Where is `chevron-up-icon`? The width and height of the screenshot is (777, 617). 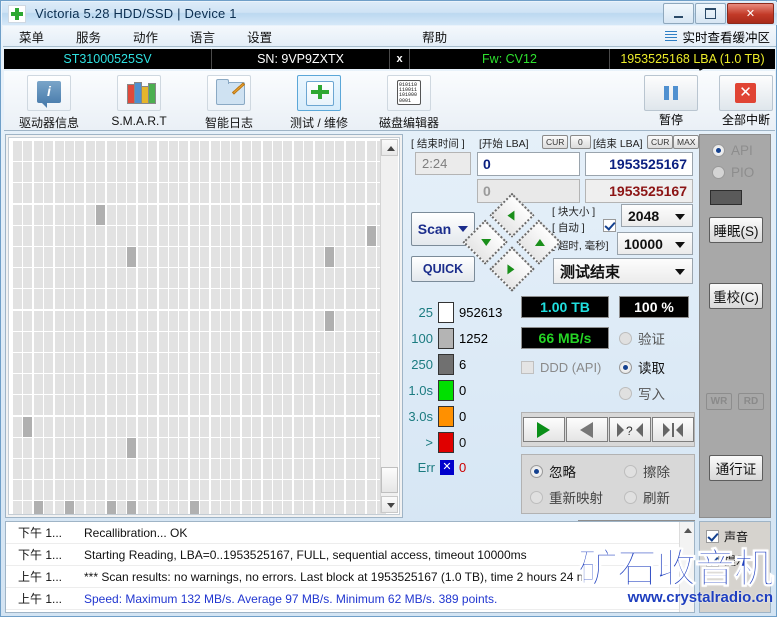 chevron-up-icon is located at coordinates (688, 530).